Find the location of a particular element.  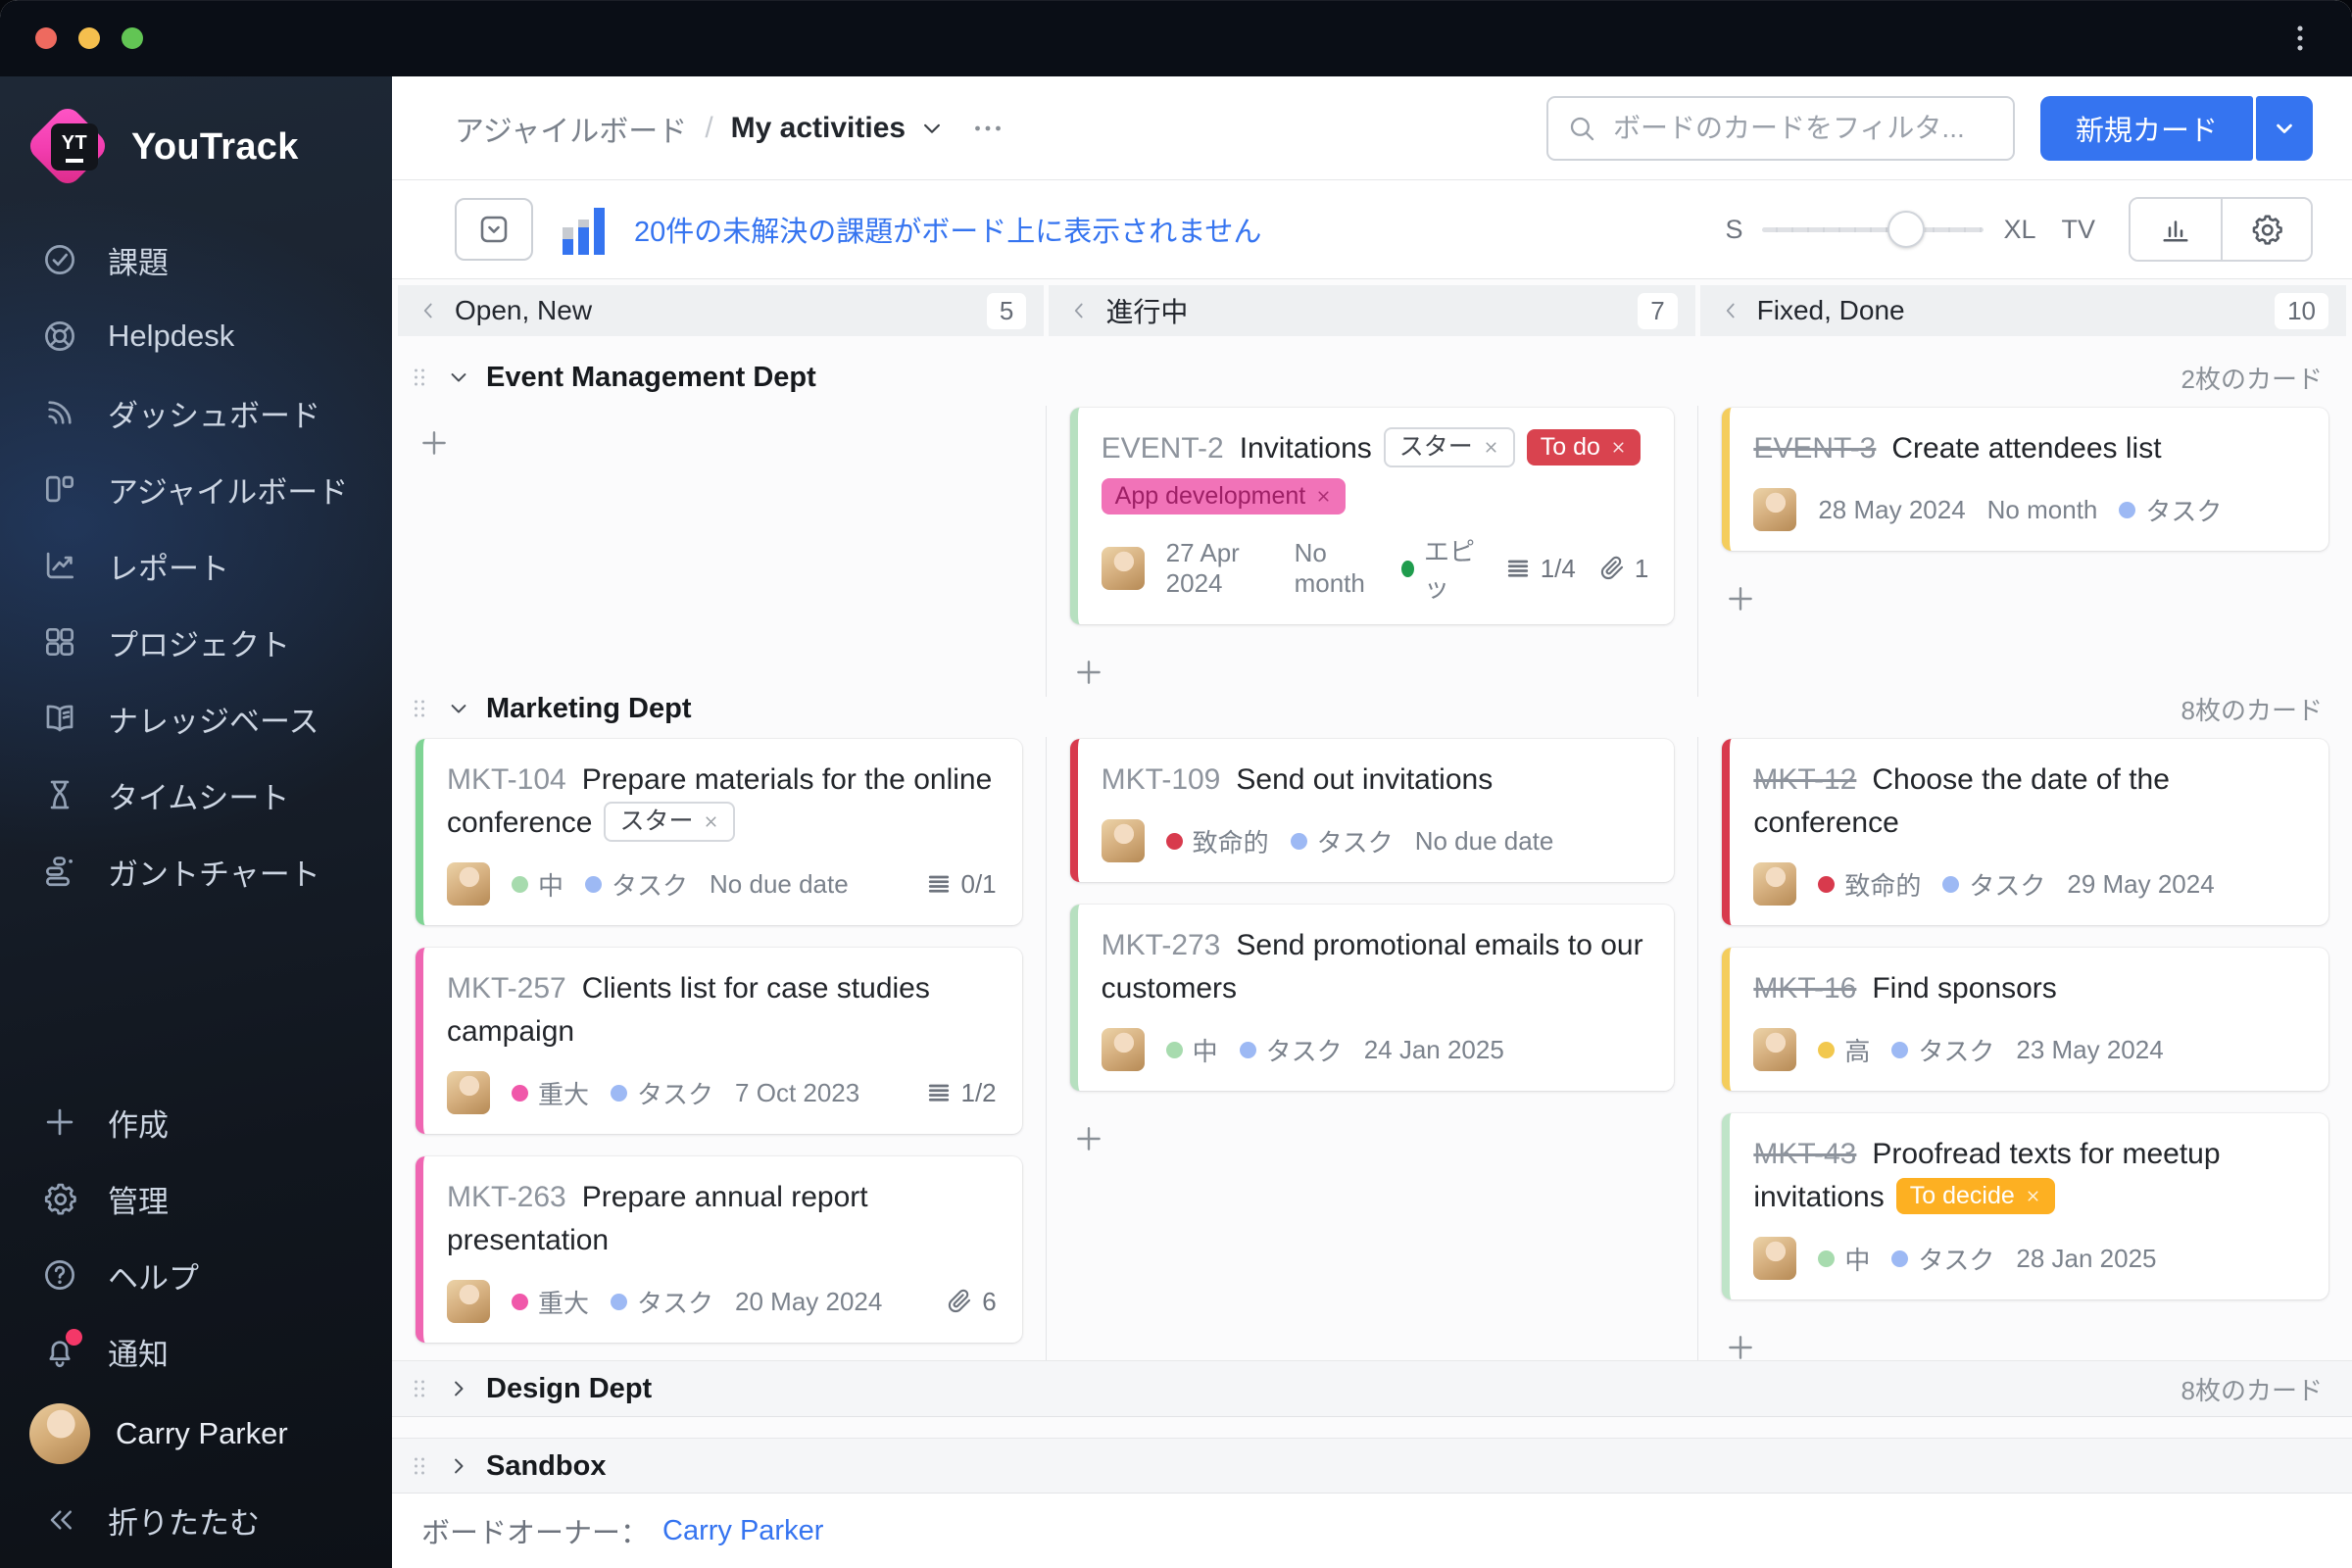

card-id: MKT-257 is located at coordinates (506, 988).